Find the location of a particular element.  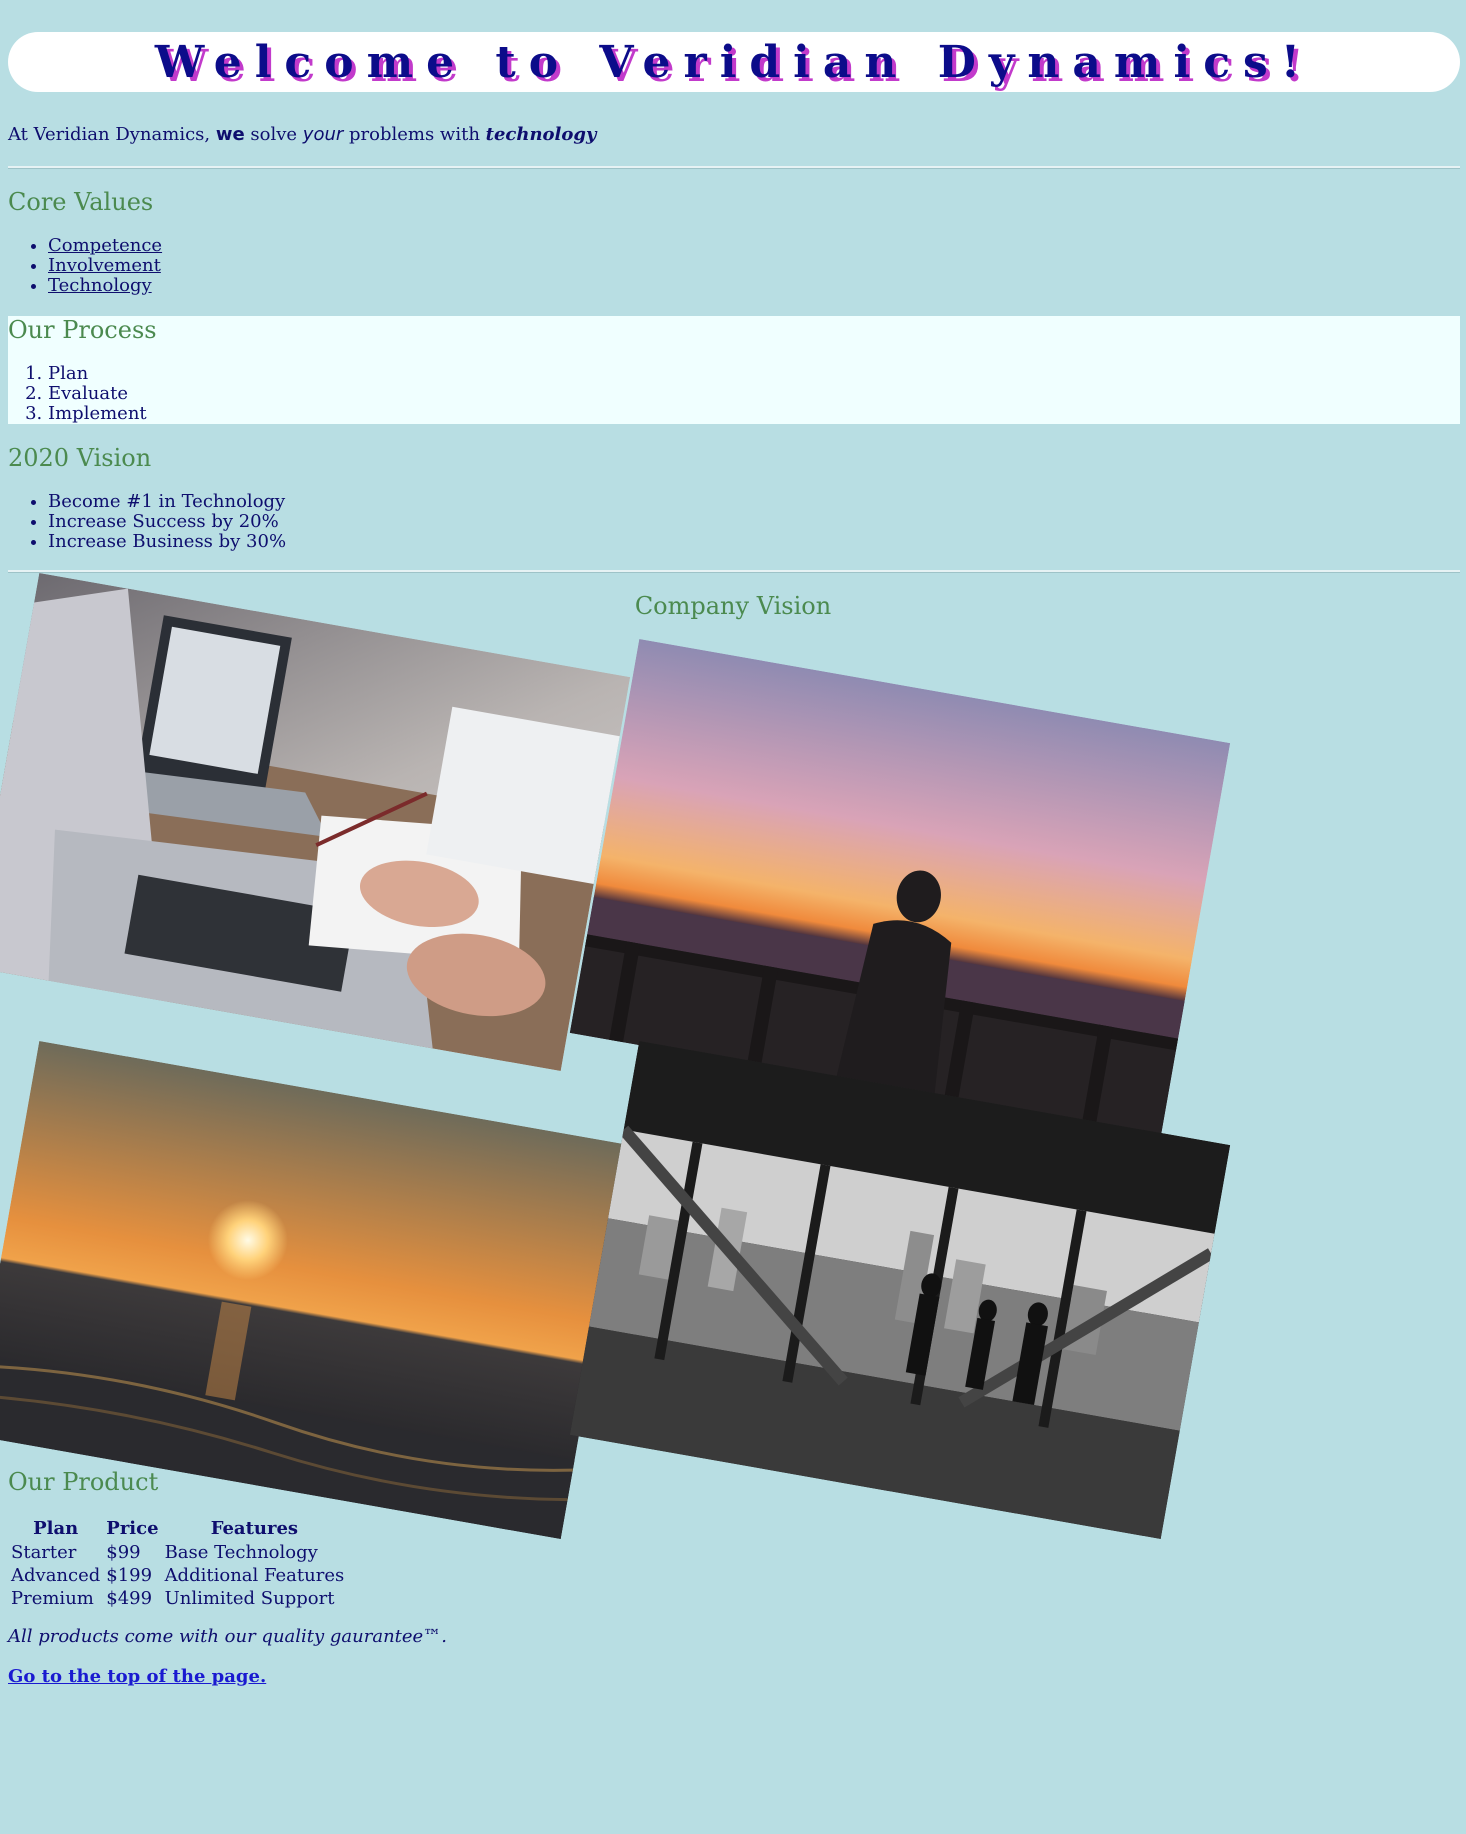

list-item: Become #1 in Technology is located at coordinates (167, 502).